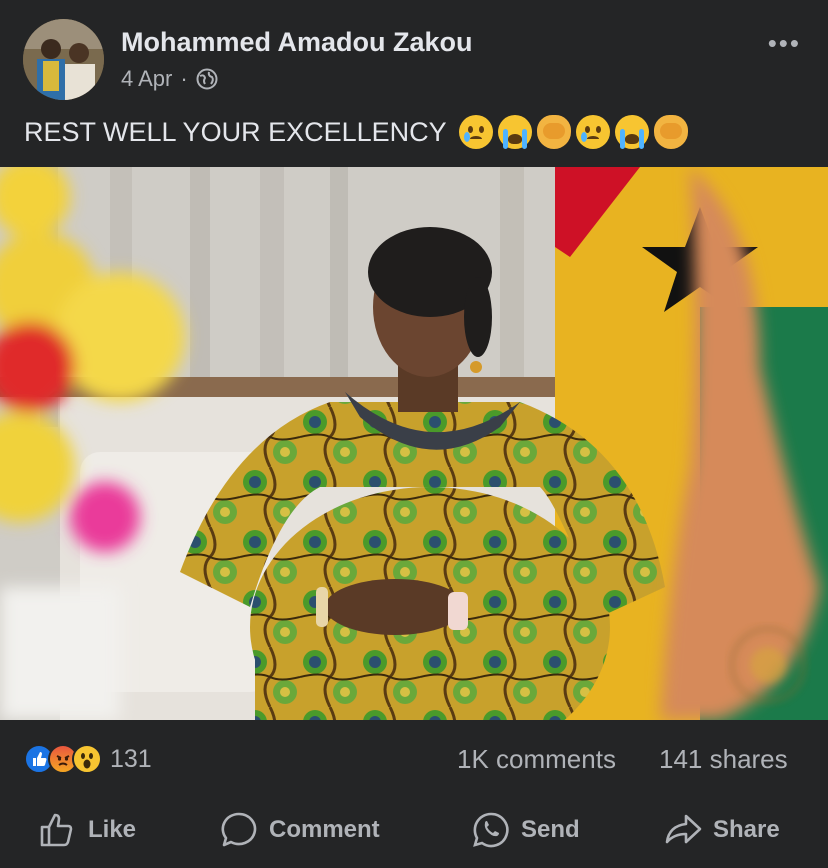  I want to click on send-label: Send, so click(550, 829).